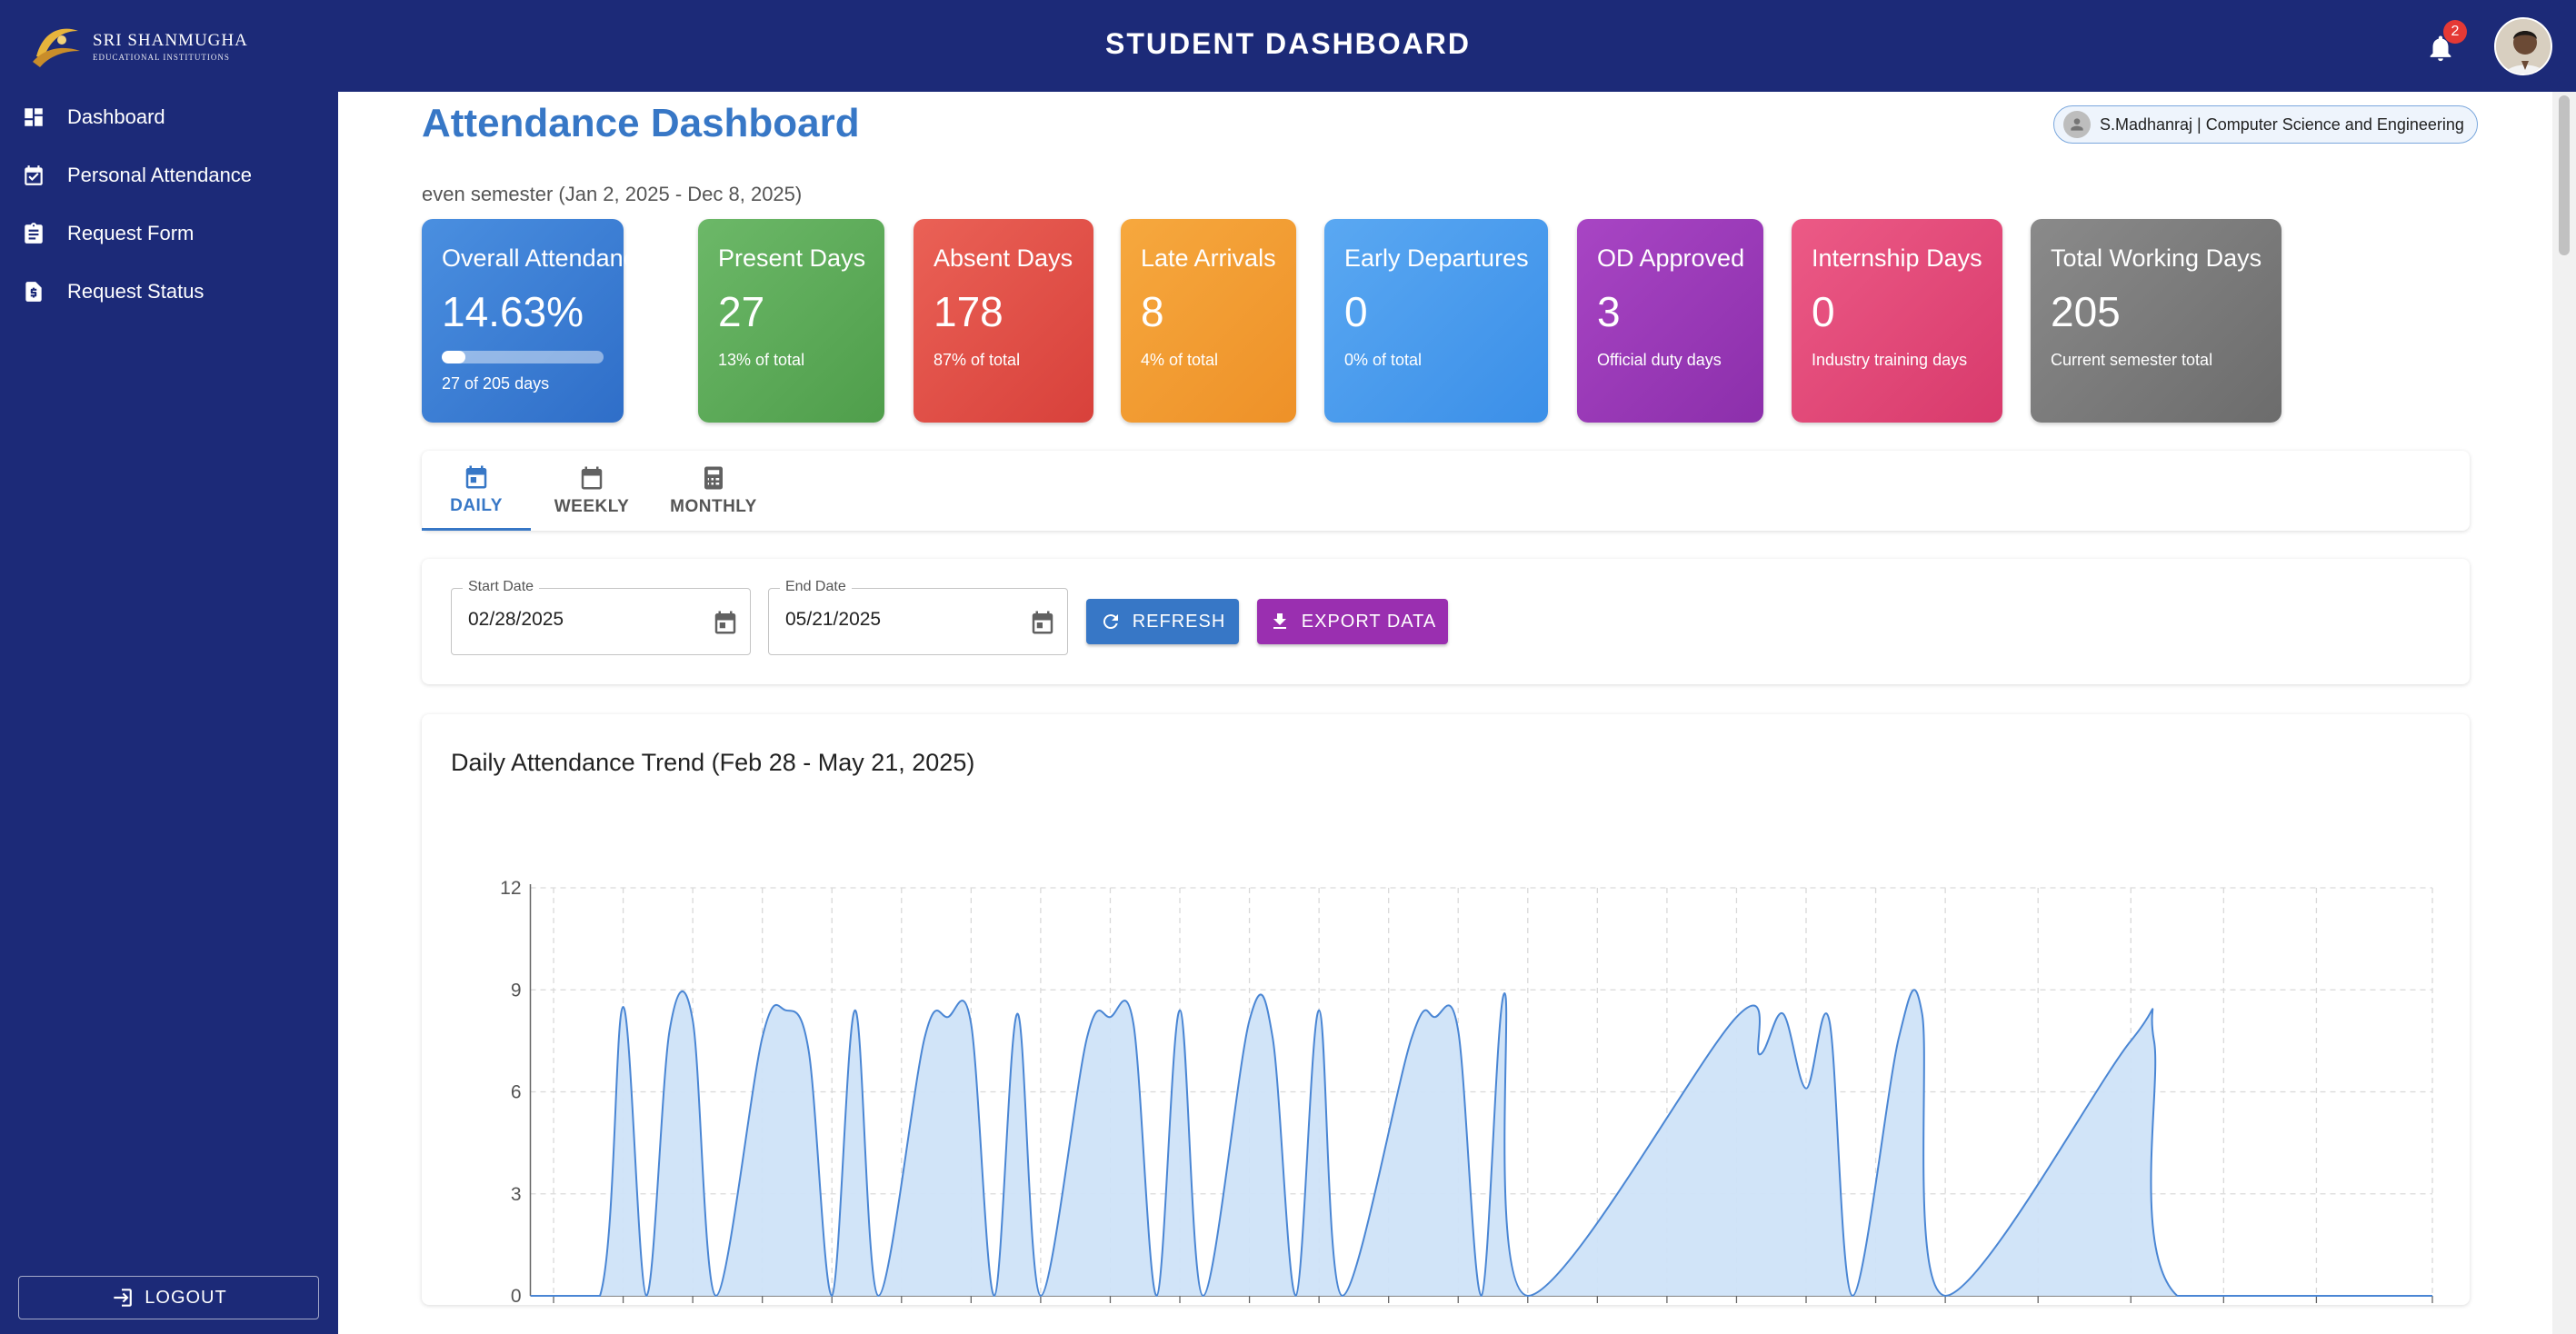  I want to click on refresh-label: REFRESH, so click(1179, 622).